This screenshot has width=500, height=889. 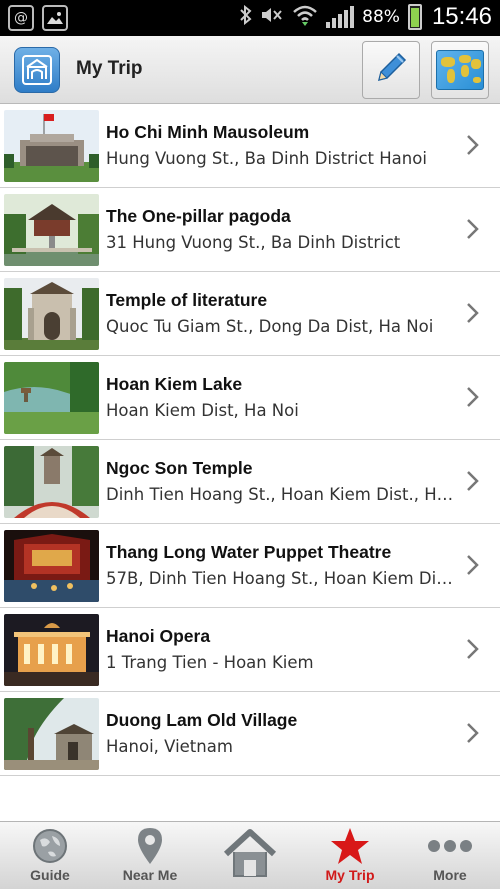 I want to click on tab-label: More, so click(x=450, y=875).